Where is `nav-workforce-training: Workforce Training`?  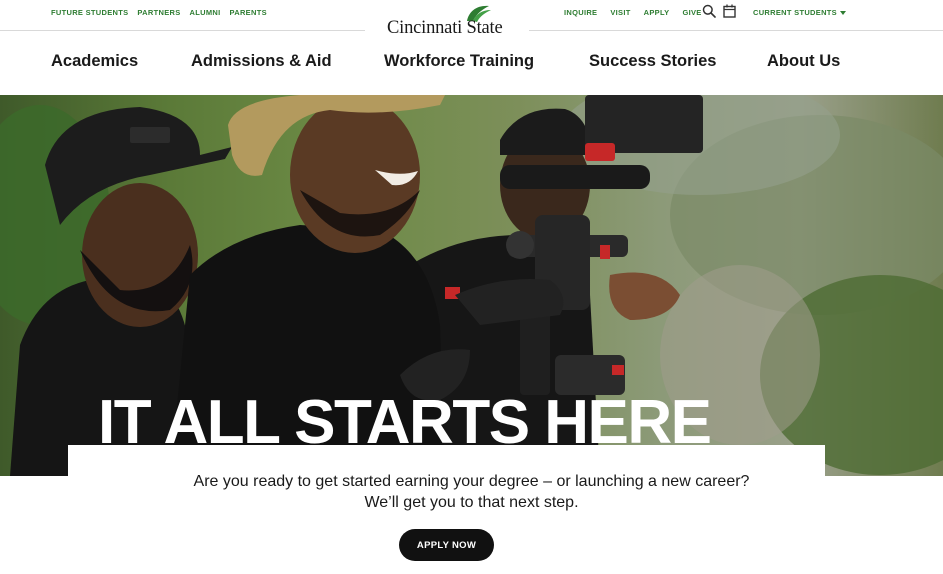 nav-workforce-training: Workforce Training is located at coordinates (459, 61).